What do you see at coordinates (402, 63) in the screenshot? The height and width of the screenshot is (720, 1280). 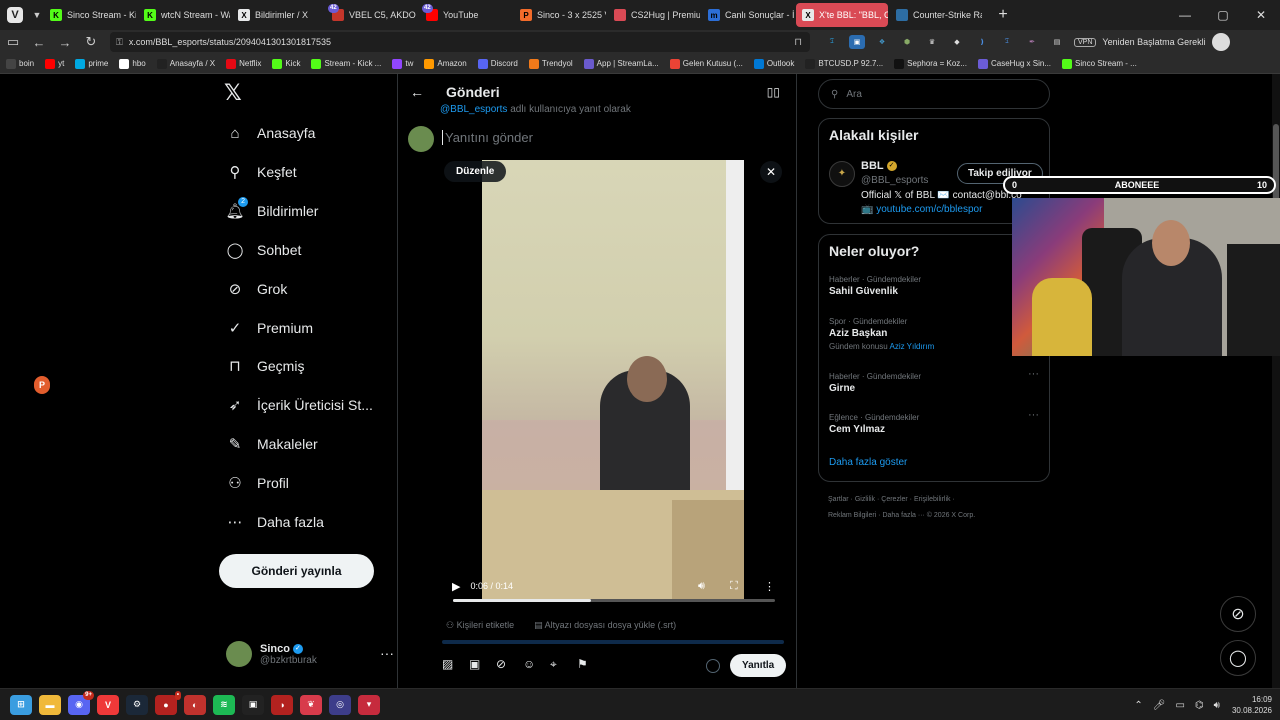 I see `bookmark-item: tw` at bounding box center [402, 63].